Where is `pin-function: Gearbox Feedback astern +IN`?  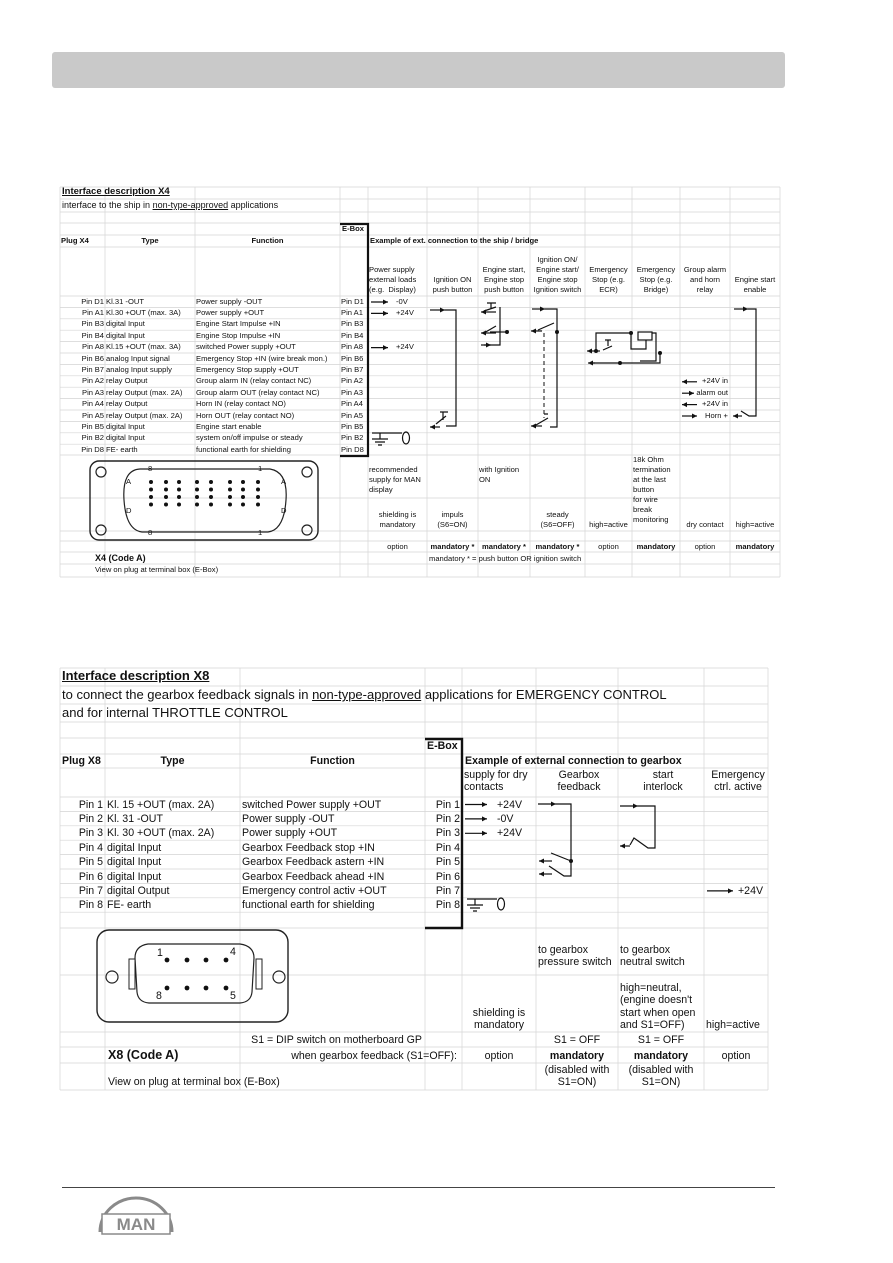
pin-function: Gearbox Feedback astern +IN is located at coordinates (313, 862).